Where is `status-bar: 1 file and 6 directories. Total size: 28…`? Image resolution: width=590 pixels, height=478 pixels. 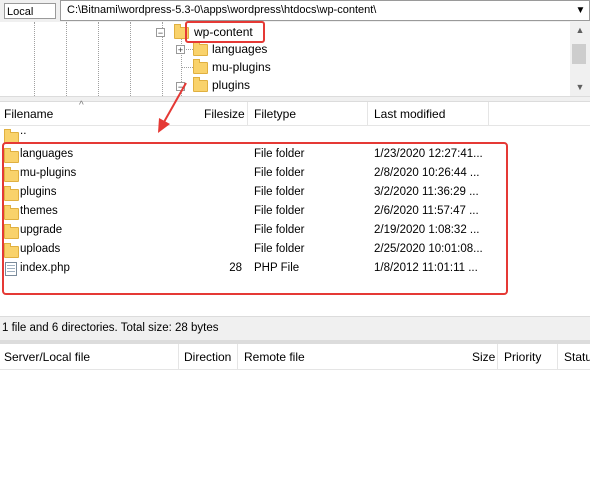
status-bar: 1 file and 6 directories. Total size: 28… is located at coordinates (295, 328).